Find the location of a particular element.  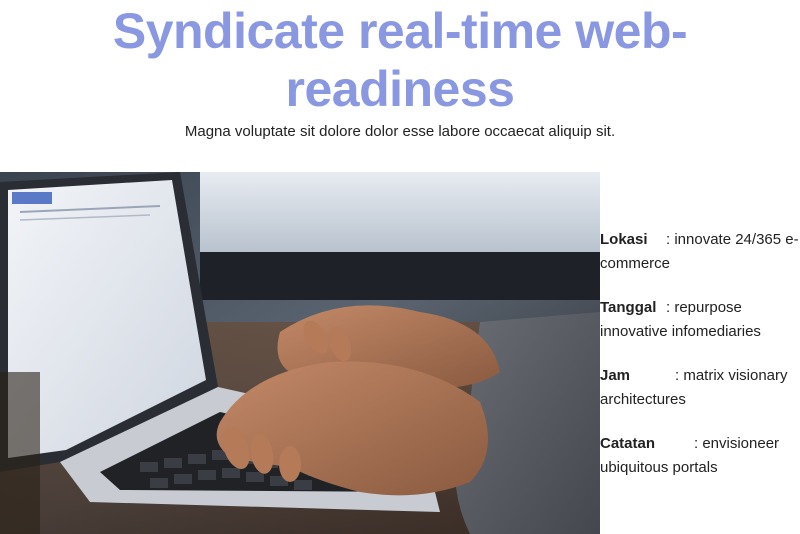

detail-lokasi: Lokasi: innovate 24/365 e-commerce is located at coordinates (700, 252).